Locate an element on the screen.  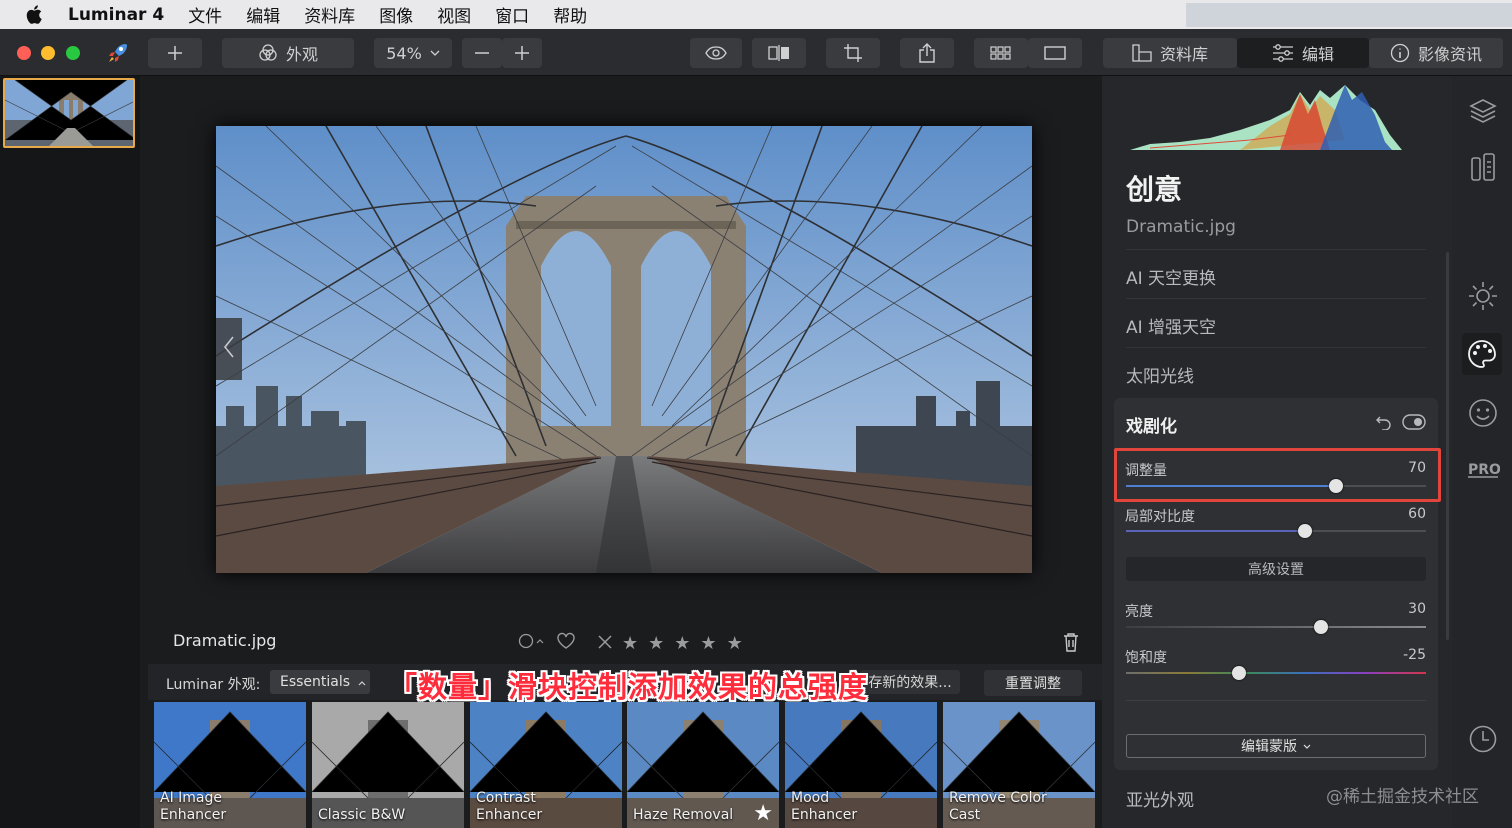
previous-image-button is located at coordinates (229, 349).